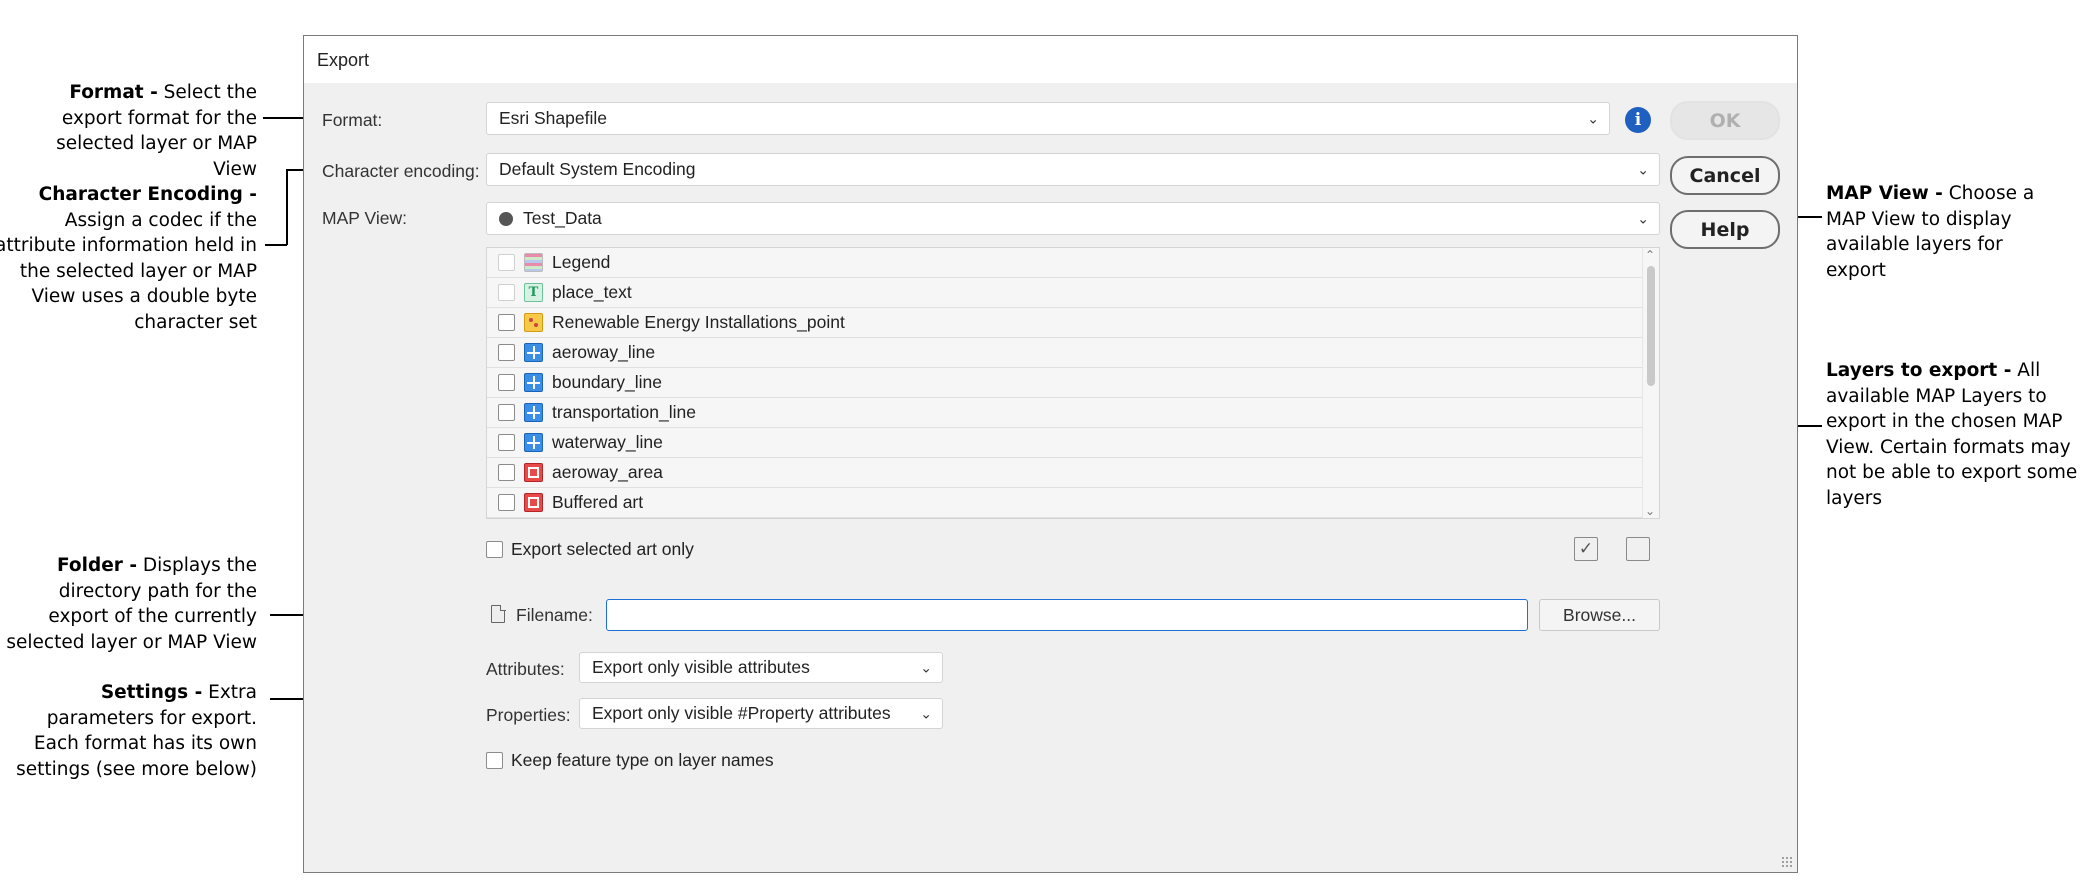  I want to click on layer-name: waterway_line, so click(607, 442).